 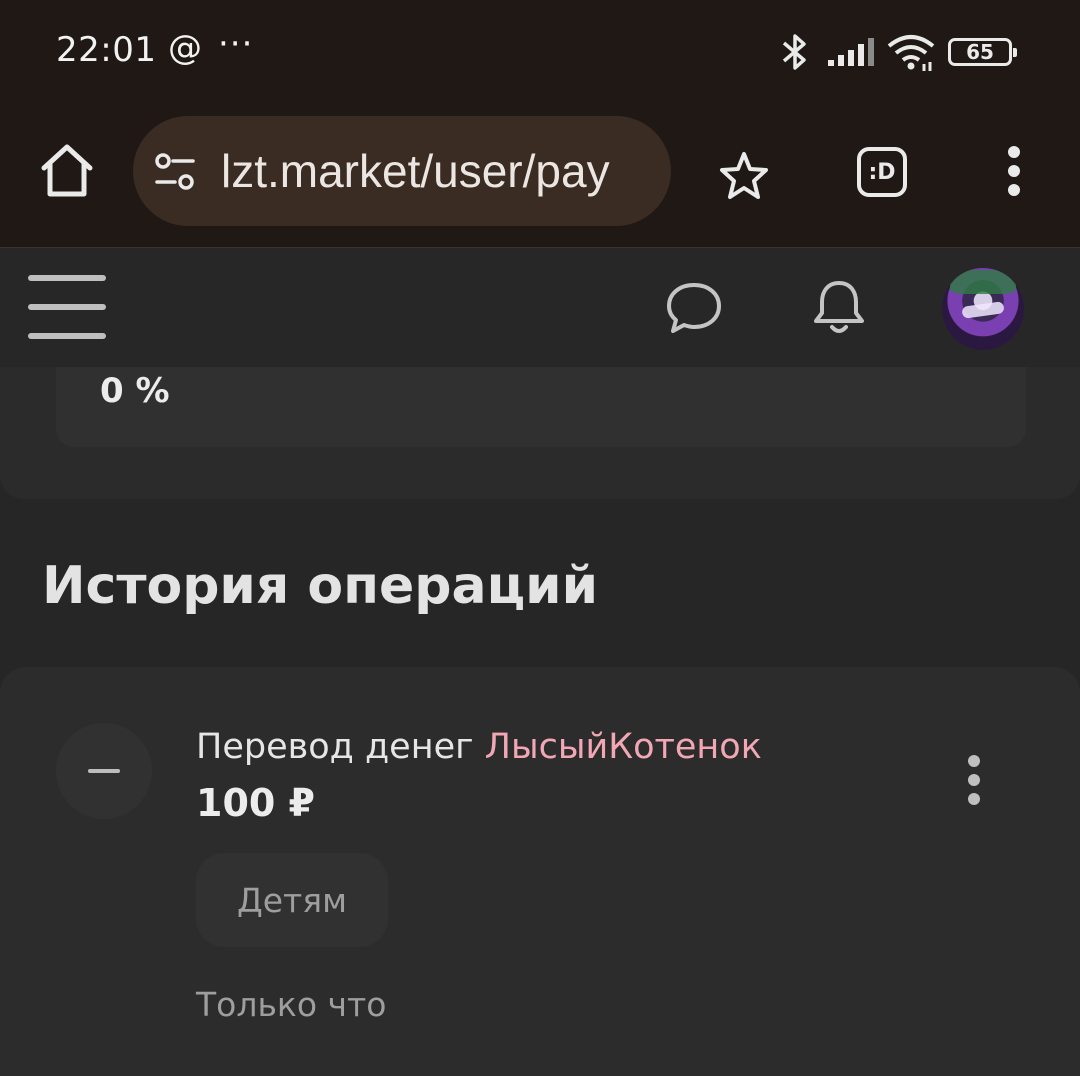 What do you see at coordinates (106, 50) in the screenshot?
I see `status-time: 22:01` at bounding box center [106, 50].